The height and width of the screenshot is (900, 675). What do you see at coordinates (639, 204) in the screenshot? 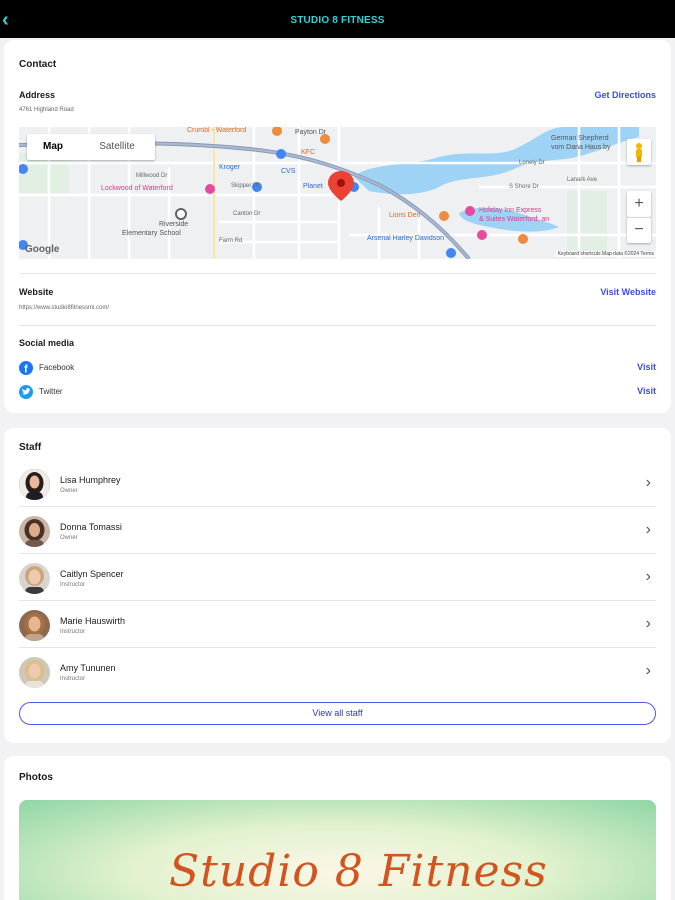
I see `zoom-in-button: +` at bounding box center [639, 204].